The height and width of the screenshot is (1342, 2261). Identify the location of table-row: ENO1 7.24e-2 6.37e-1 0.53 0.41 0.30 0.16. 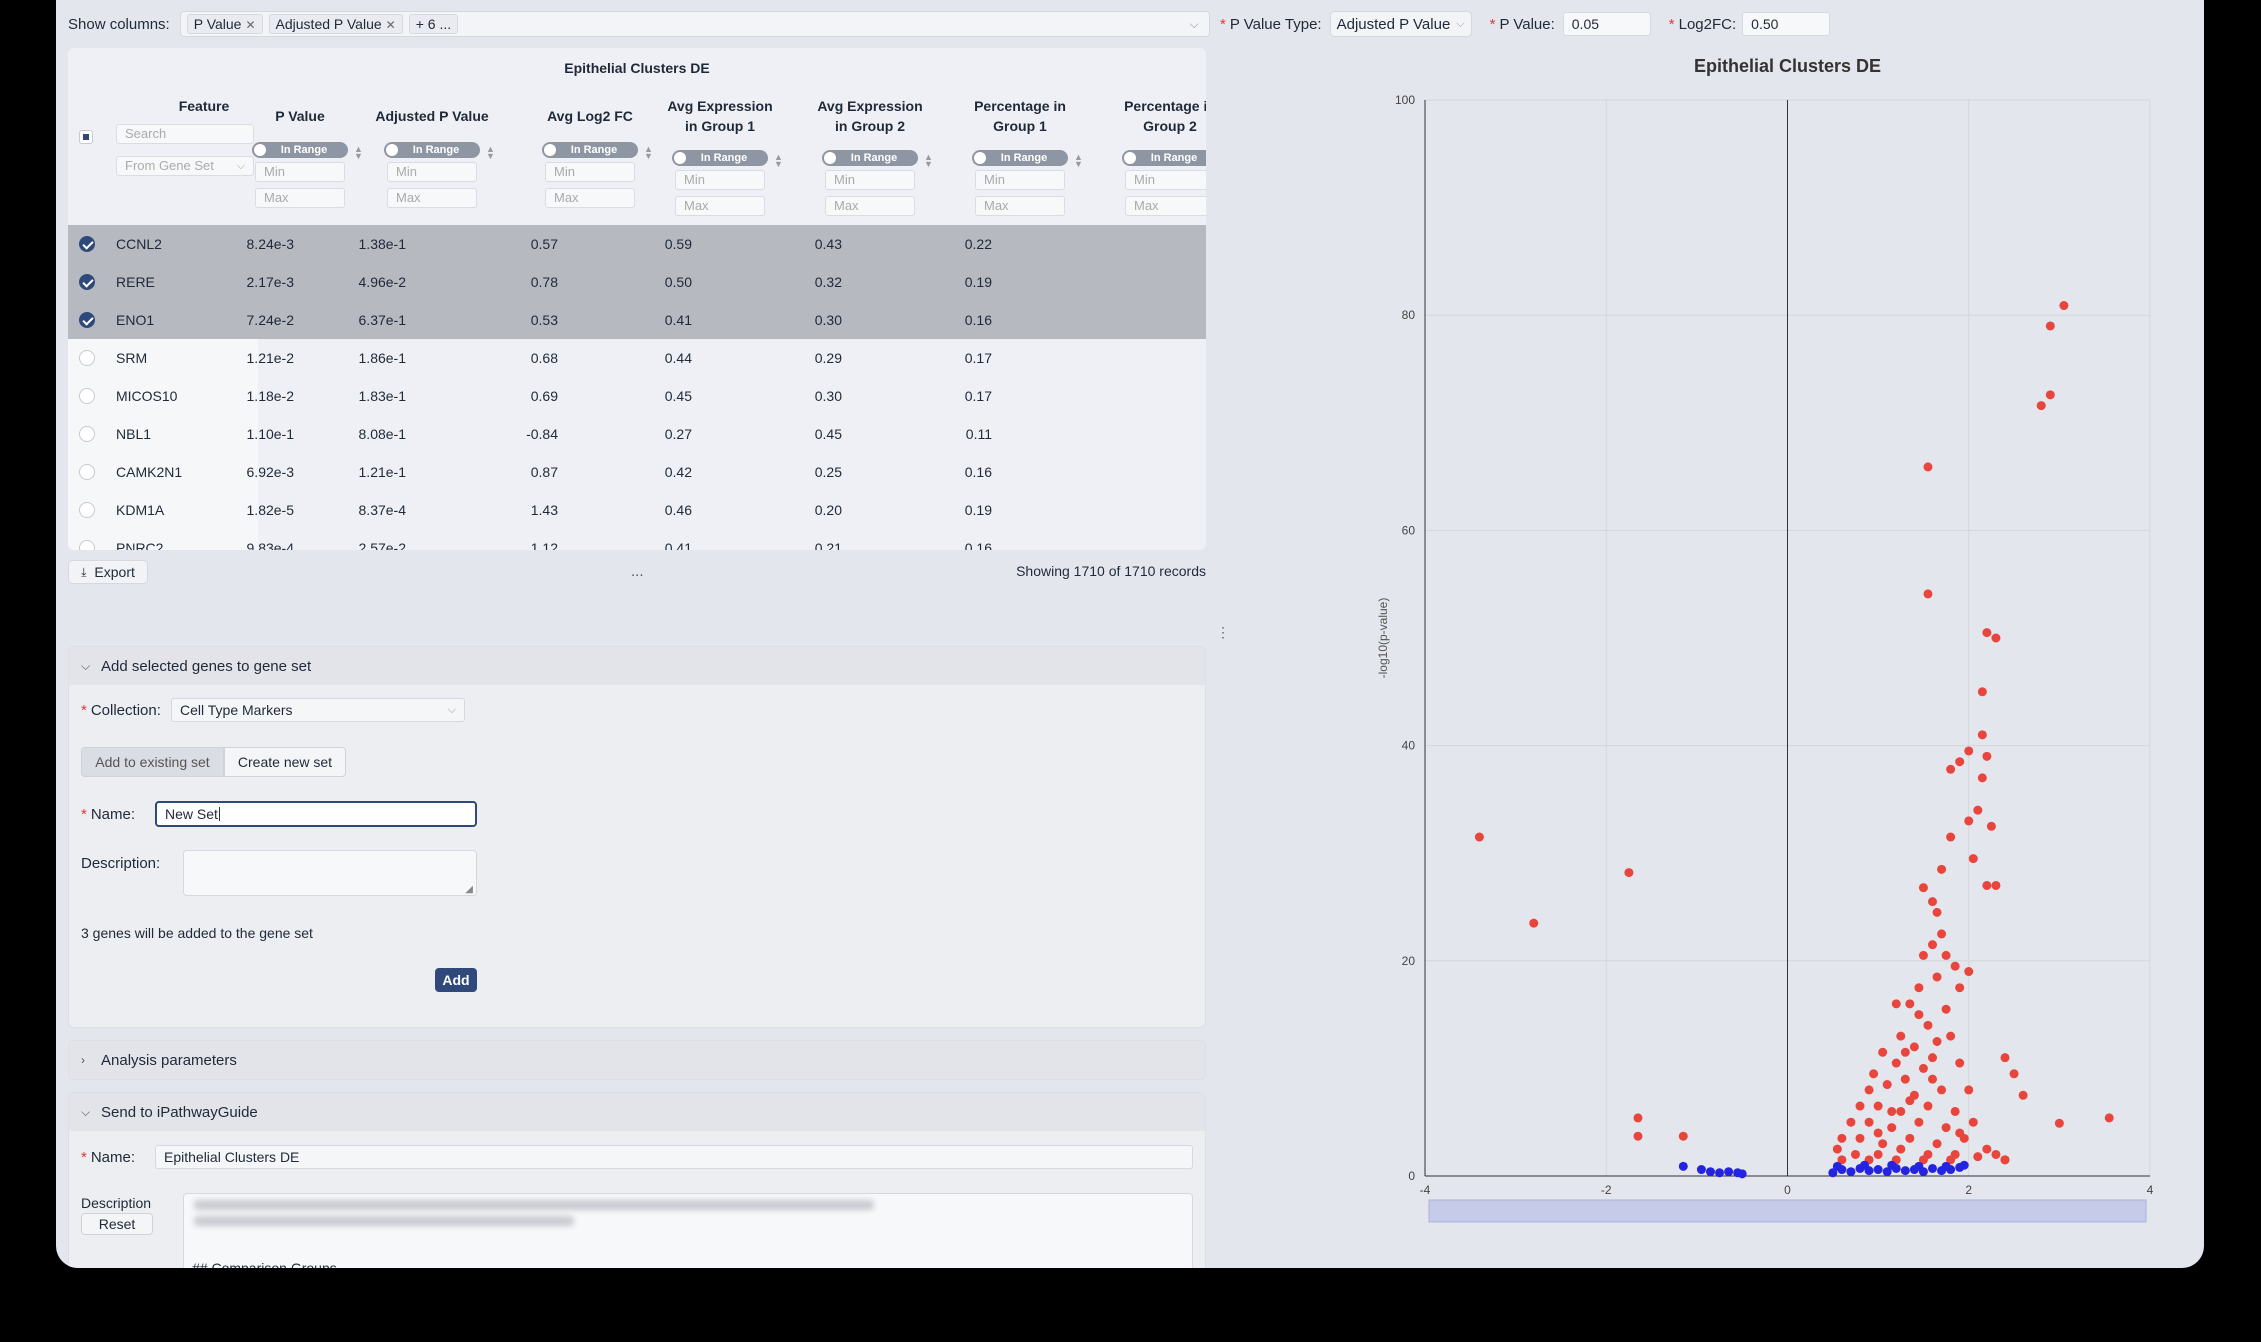
(637, 320).